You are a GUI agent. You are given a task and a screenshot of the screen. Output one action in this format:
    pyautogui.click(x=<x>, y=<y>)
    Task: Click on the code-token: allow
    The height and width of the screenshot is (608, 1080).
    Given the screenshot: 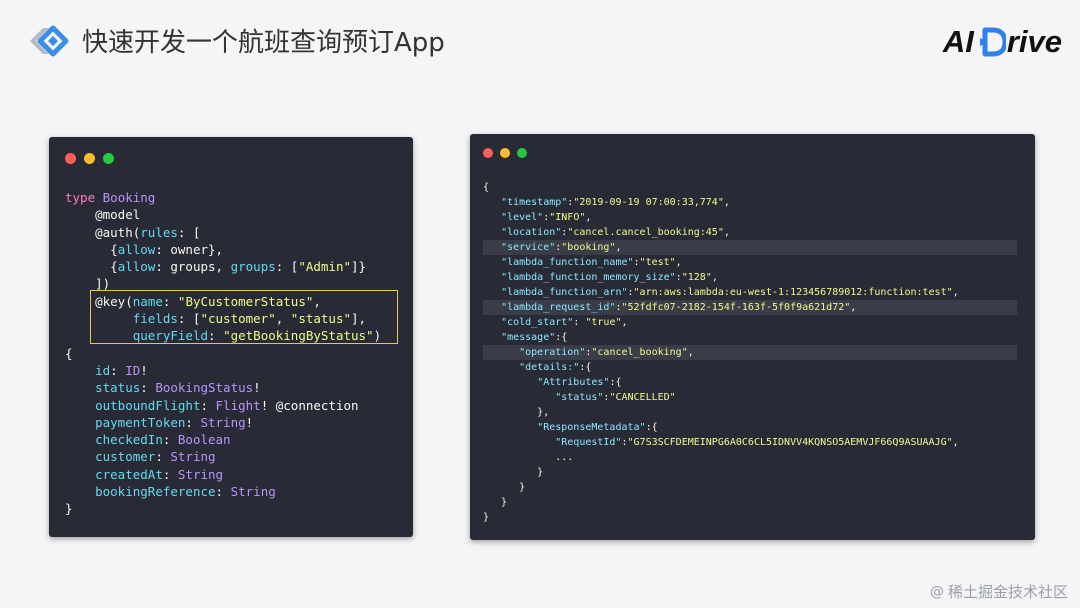 What is the action you would take?
    pyautogui.click(x=136, y=249)
    